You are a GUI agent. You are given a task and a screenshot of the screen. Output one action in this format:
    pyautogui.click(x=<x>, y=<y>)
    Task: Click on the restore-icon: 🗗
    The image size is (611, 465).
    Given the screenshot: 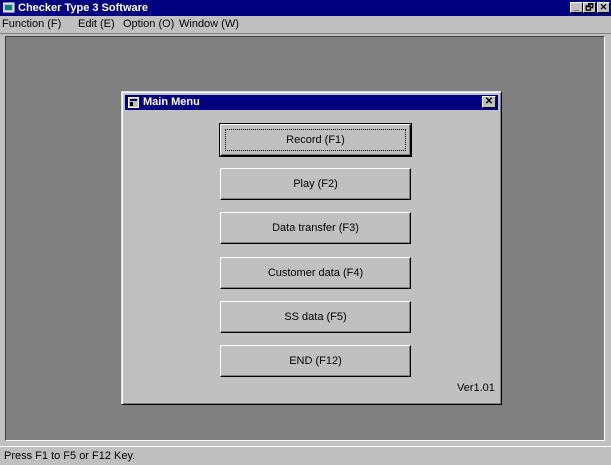 What is the action you would take?
    pyautogui.click(x=589, y=7)
    